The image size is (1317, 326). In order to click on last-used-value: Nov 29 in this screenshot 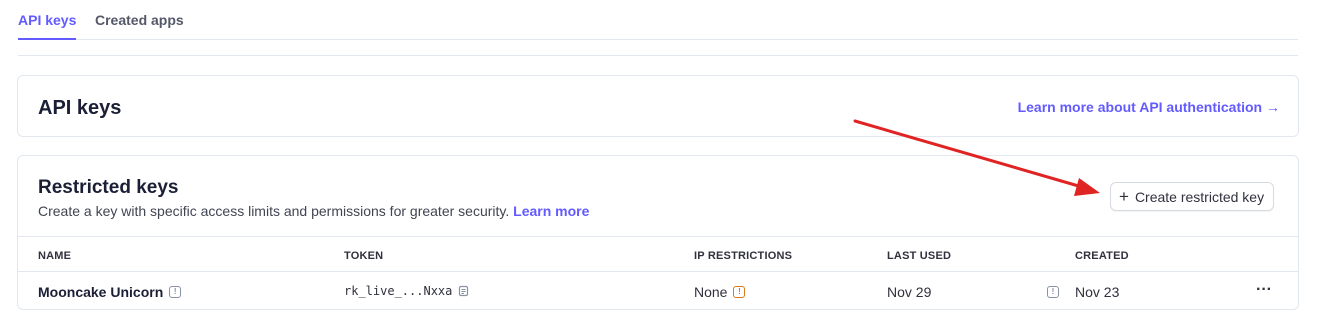, I will do `click(909, 292)`.